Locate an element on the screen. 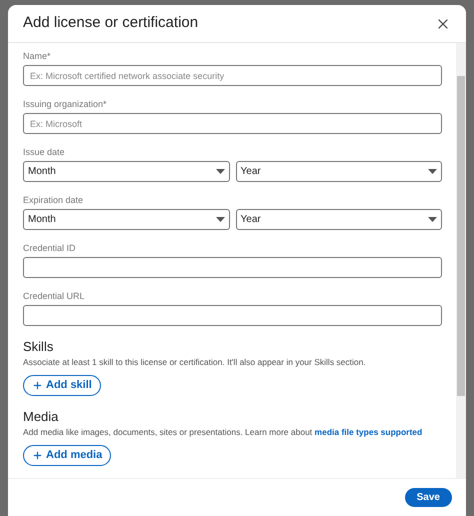 The height and width of the screenshot is (516, 474). field-label: Expiration date is located at coordinates (53, 200).